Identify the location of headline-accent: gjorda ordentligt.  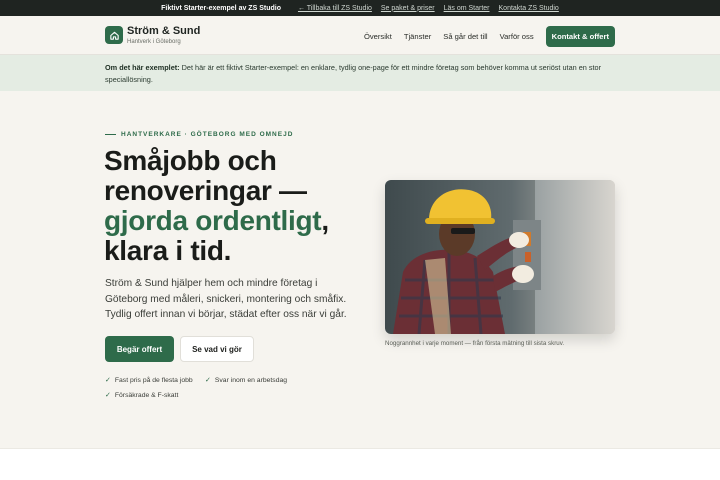
(213, 220).